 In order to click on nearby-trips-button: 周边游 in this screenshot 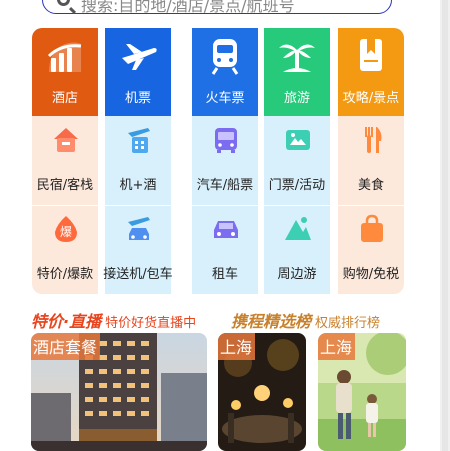, I will do `click(297, 250)`.